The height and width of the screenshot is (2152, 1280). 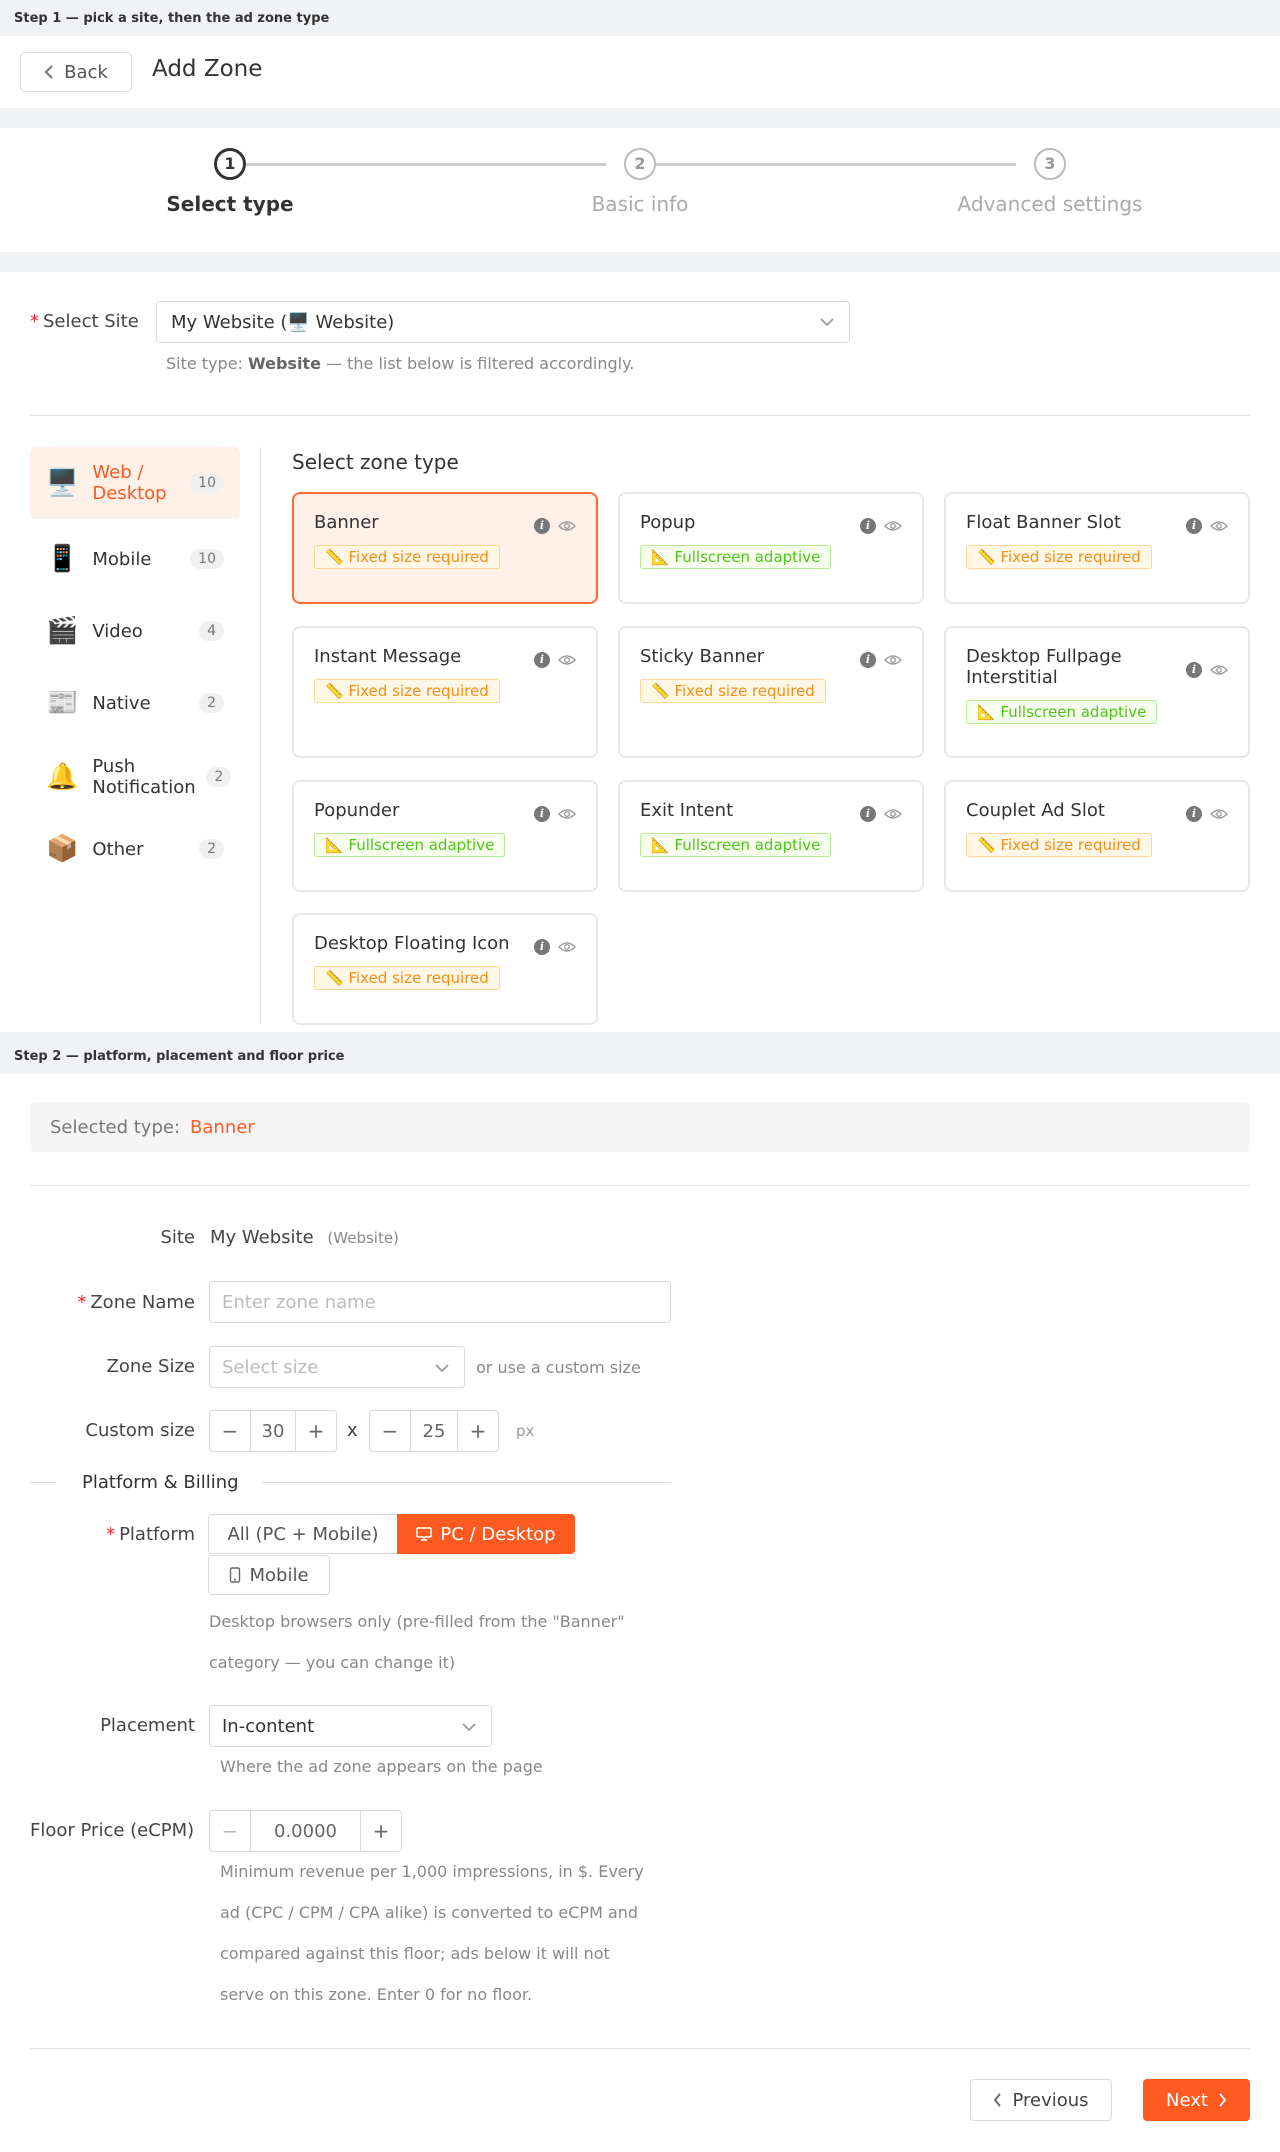 I want to click on category-web-desktop: 🖥️ Web / Desktop 10, so click(x=135, y=483).